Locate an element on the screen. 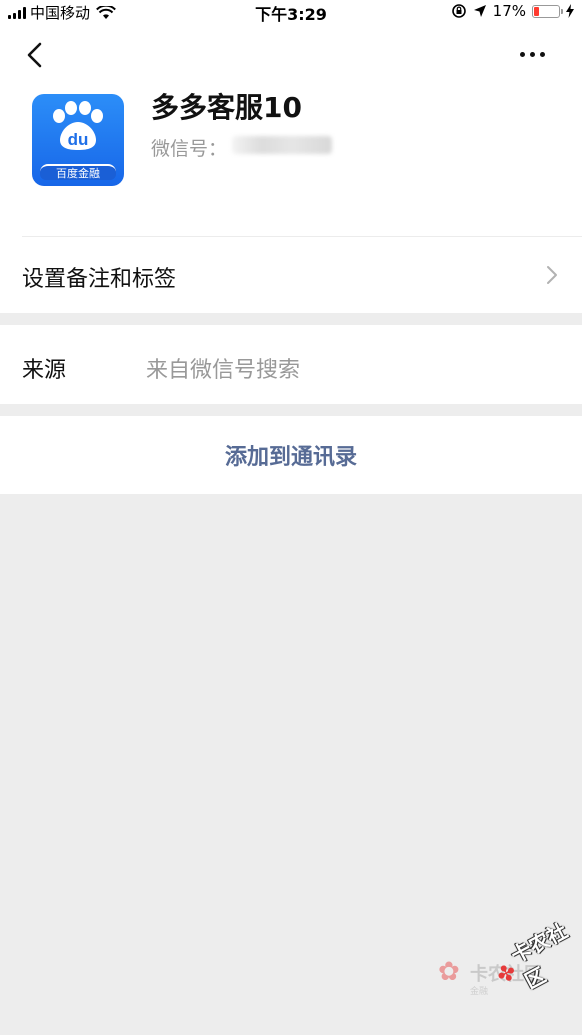 The height and width of the screenshot is (1035, 582). charging-bolt-icon is located at coordinates (570, 11).